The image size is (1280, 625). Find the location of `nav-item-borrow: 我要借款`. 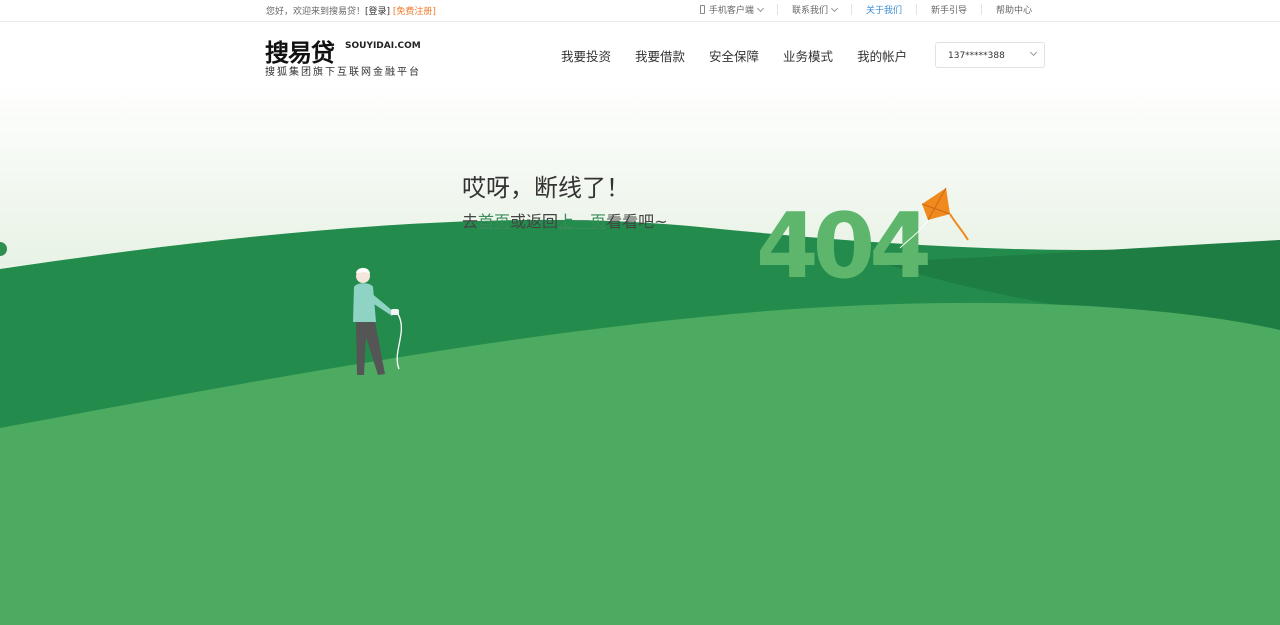

nav-item-borrow: 我要借款 is located at coordinates (660, 55).